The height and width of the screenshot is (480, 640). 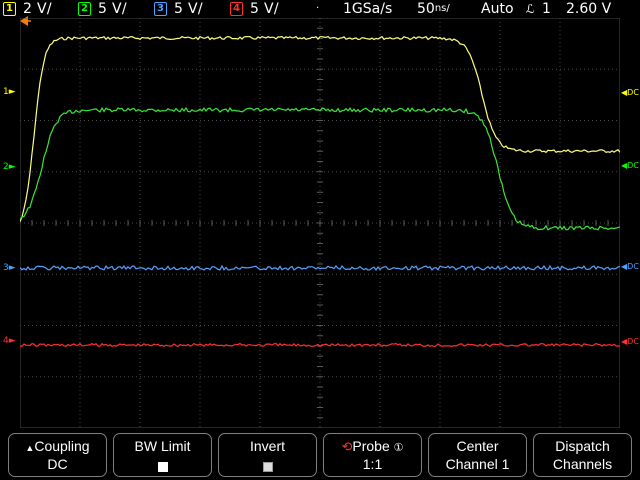 I want to click on channel-2-volts-per-div: 5 V/, so click(x=112, y=9).